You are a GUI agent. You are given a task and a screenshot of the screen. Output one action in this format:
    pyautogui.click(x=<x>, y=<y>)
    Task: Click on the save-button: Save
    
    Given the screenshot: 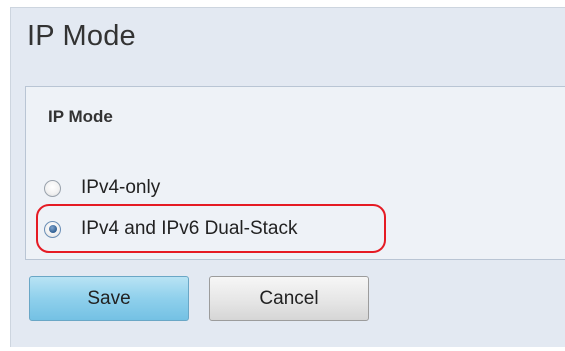 What is the action you would take?
    pyautogui.click(x=109, y=298)
    